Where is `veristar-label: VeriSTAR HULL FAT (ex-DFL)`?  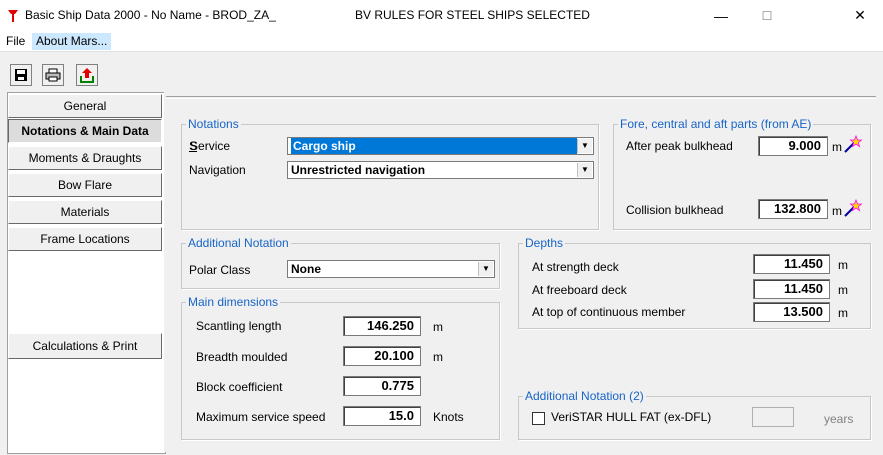
veristar-label: VeriSTAR HULL FAT (ex-DFL) is located at coordinates (631, 417).